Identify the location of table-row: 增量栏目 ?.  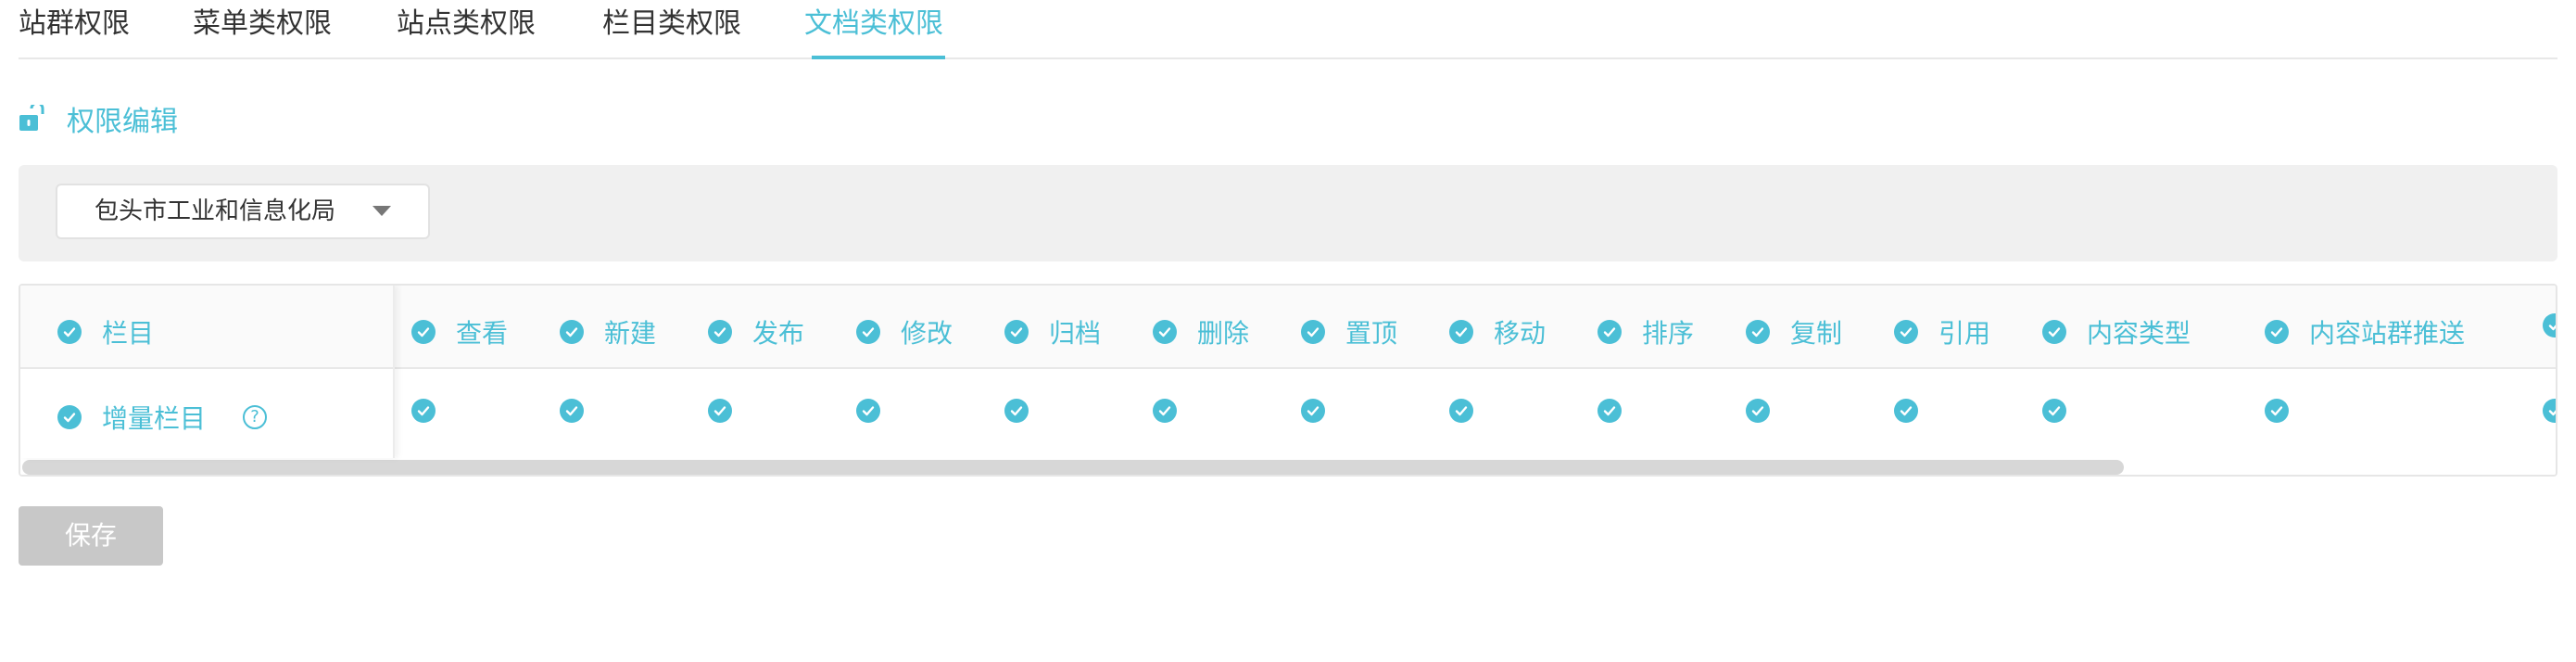
(162, 417).